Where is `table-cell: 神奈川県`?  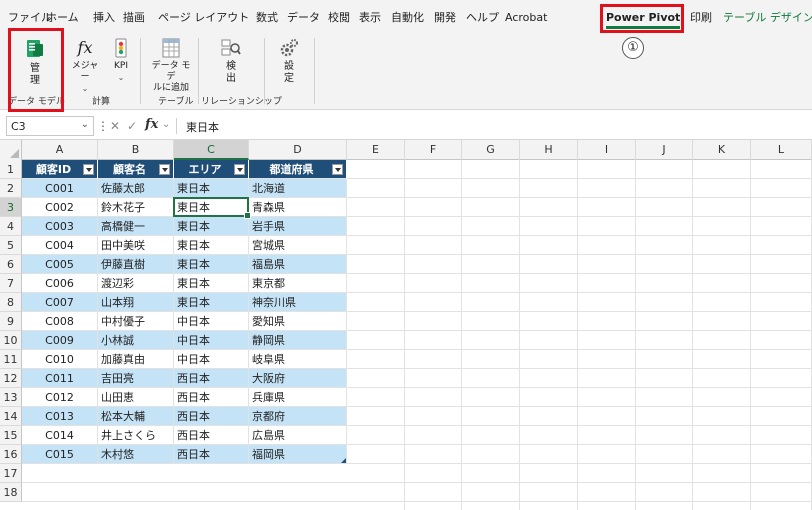
table-cell: 神奈川県 is located at coordinates (298, 302).